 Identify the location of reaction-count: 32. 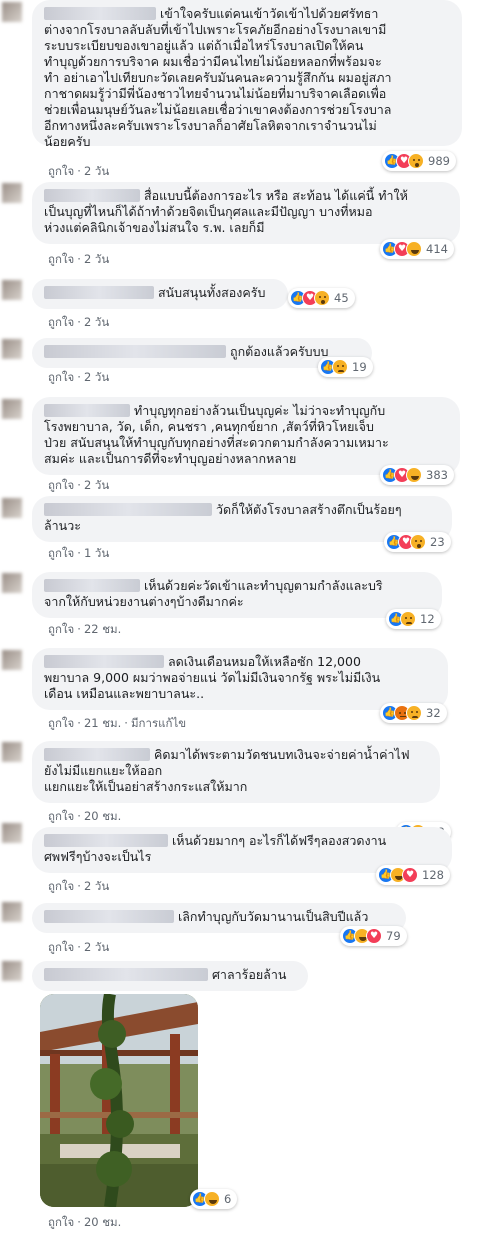
(433, 713).